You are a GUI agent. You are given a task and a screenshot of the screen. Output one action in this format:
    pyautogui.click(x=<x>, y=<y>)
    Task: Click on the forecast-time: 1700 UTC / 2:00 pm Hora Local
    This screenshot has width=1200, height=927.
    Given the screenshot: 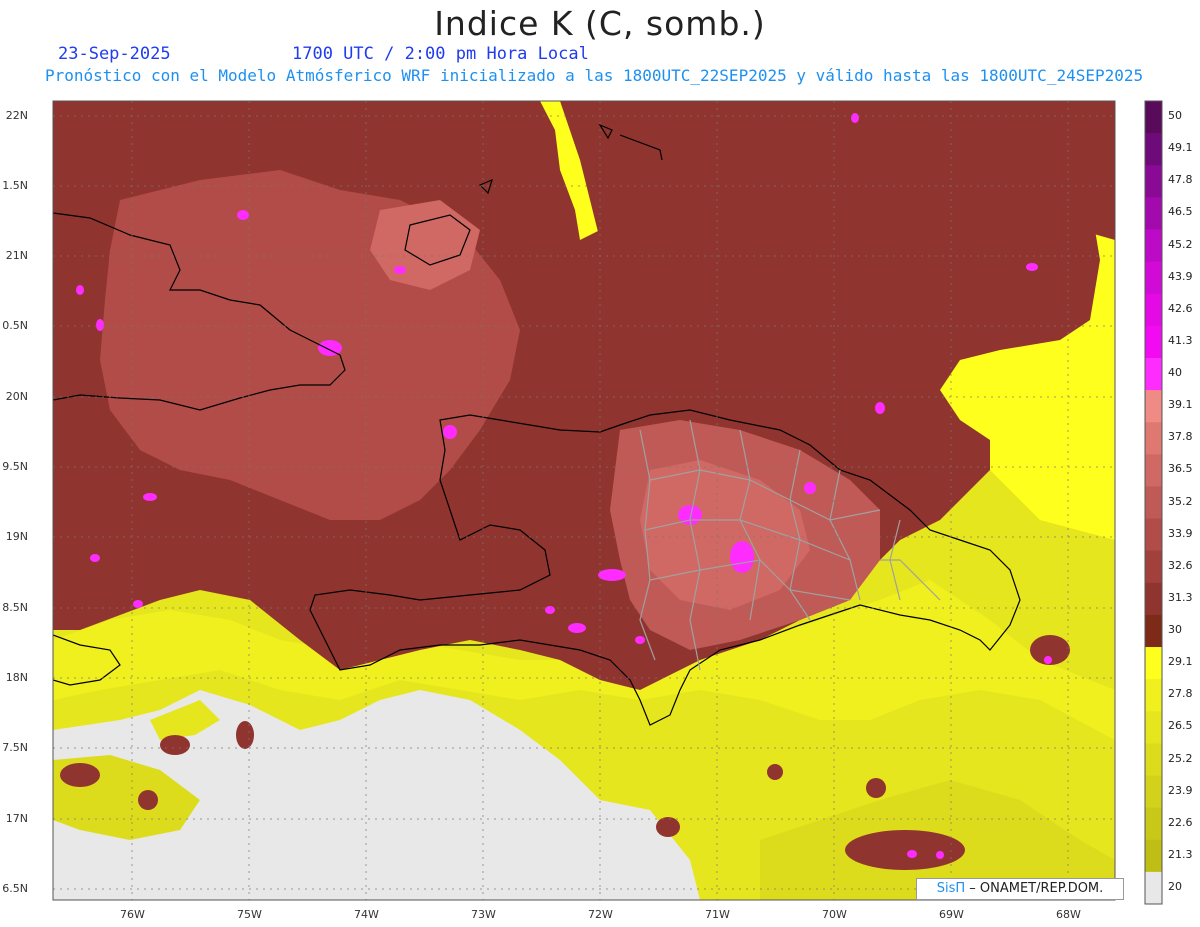 What is the action you would take?
    pyautogui.click(x=440, y=54)
    